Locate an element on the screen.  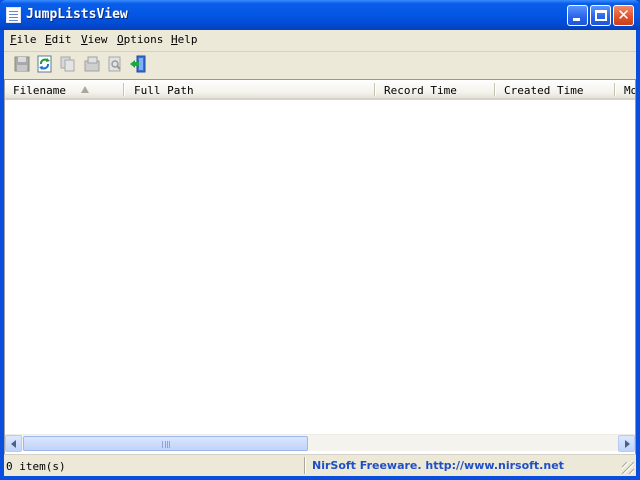
grip-icon is located at coordinates (166, 444).